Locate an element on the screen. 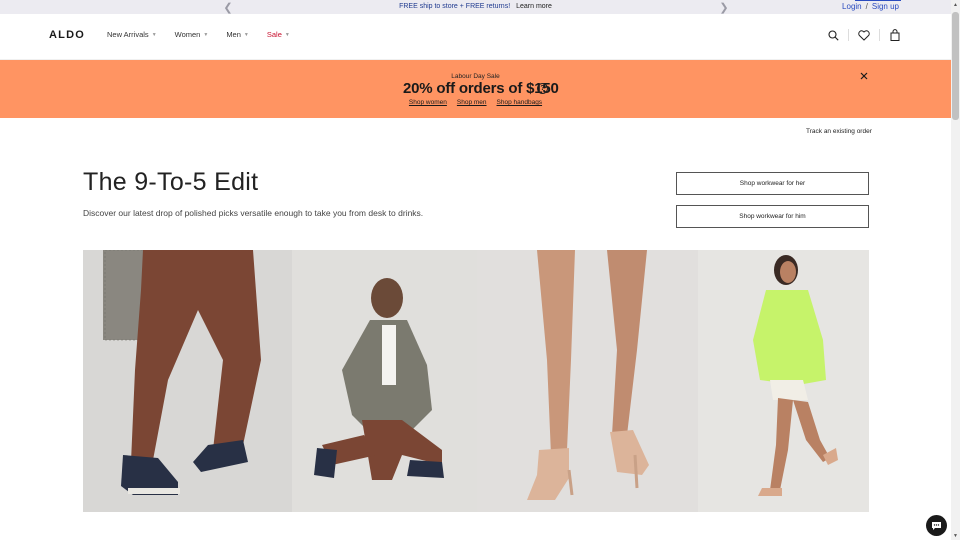  nav-men: Men ▼ is located at coordinates (237, 34).